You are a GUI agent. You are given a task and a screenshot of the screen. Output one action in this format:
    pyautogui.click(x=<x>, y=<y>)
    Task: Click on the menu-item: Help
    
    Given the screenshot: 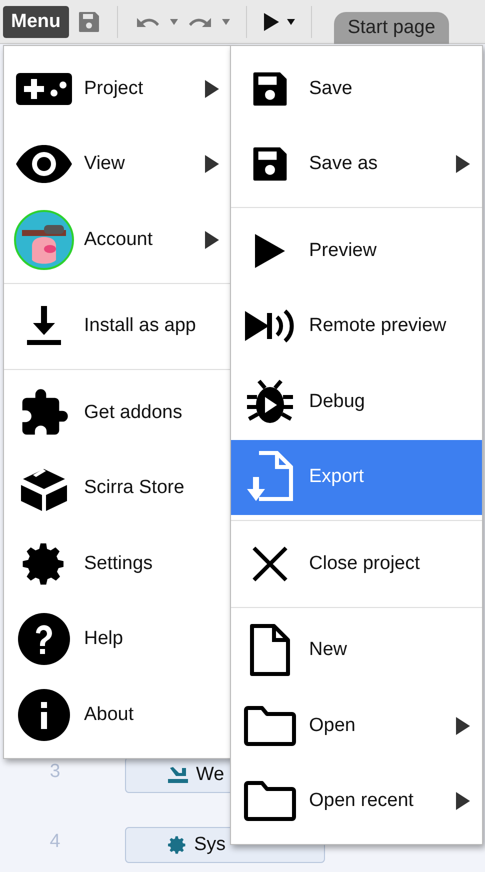 What is the action you would take?
    pyautogui.click(x=117, y=639)
    